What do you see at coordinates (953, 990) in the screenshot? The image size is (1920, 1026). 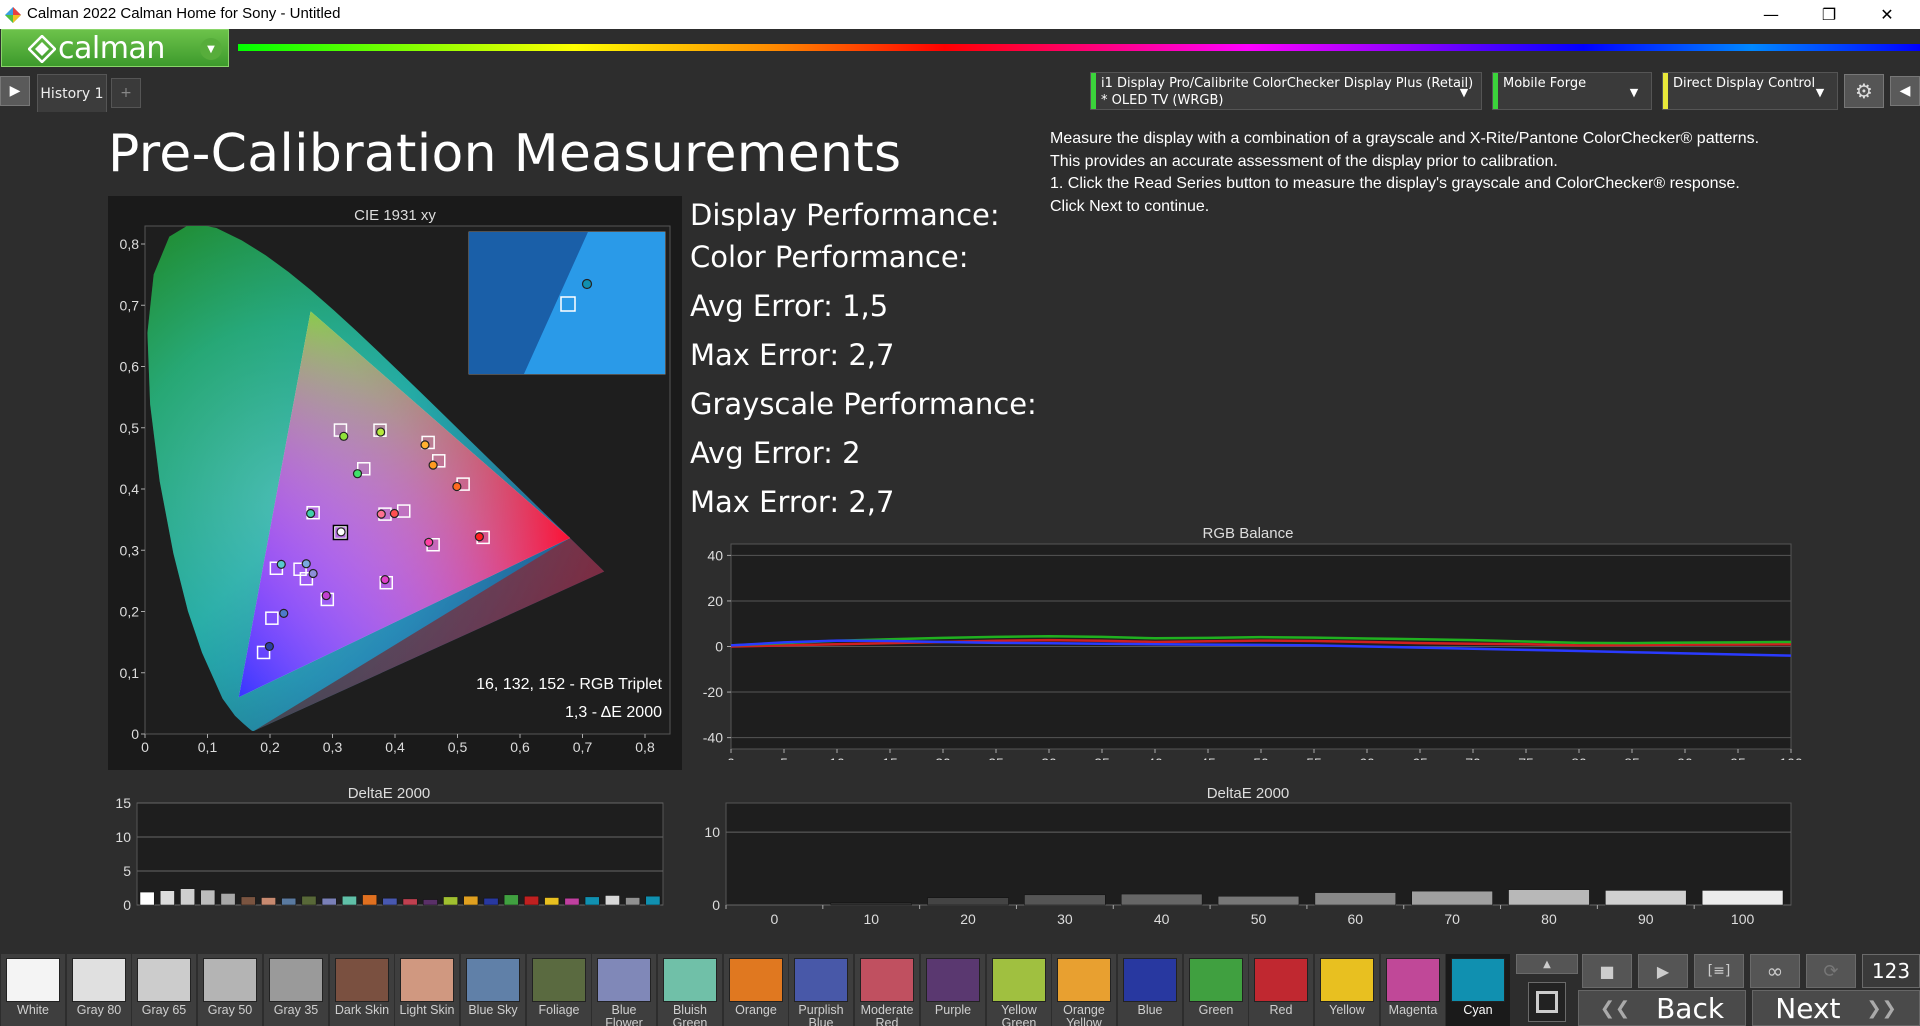 I see `swatch-purple: Purple` at bounding box center [953, 990].